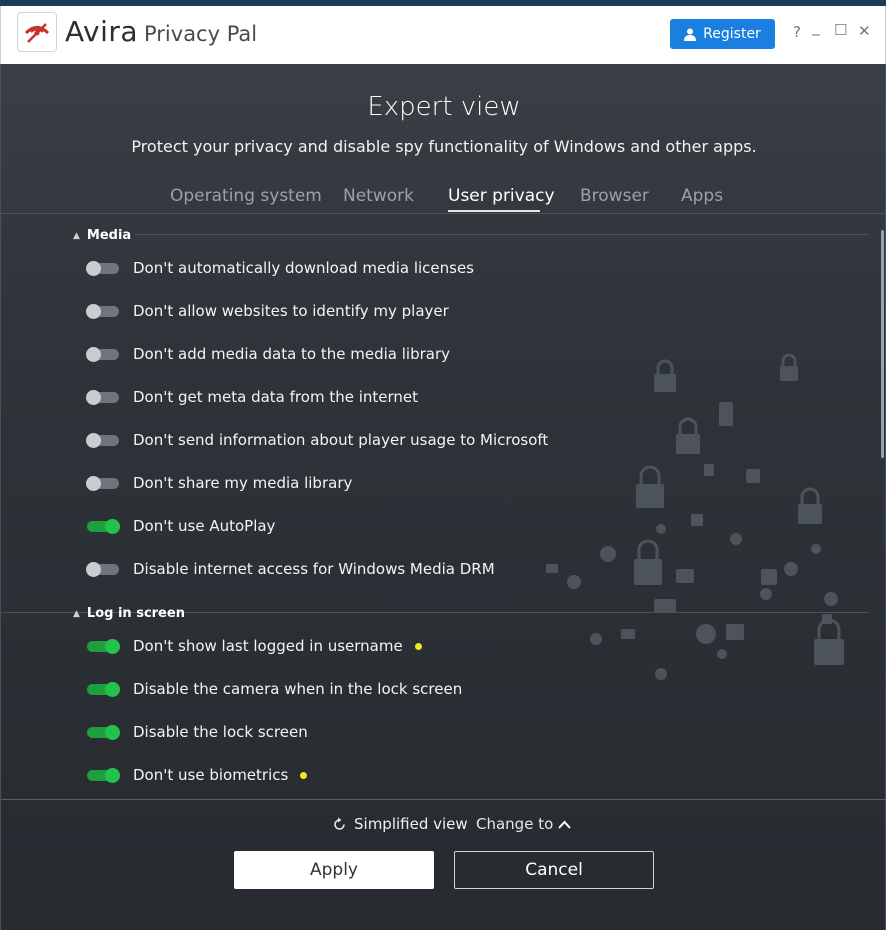 This screenshot has width=886, height=930. I want to click on page-title: Expert view, so click(444, 107).